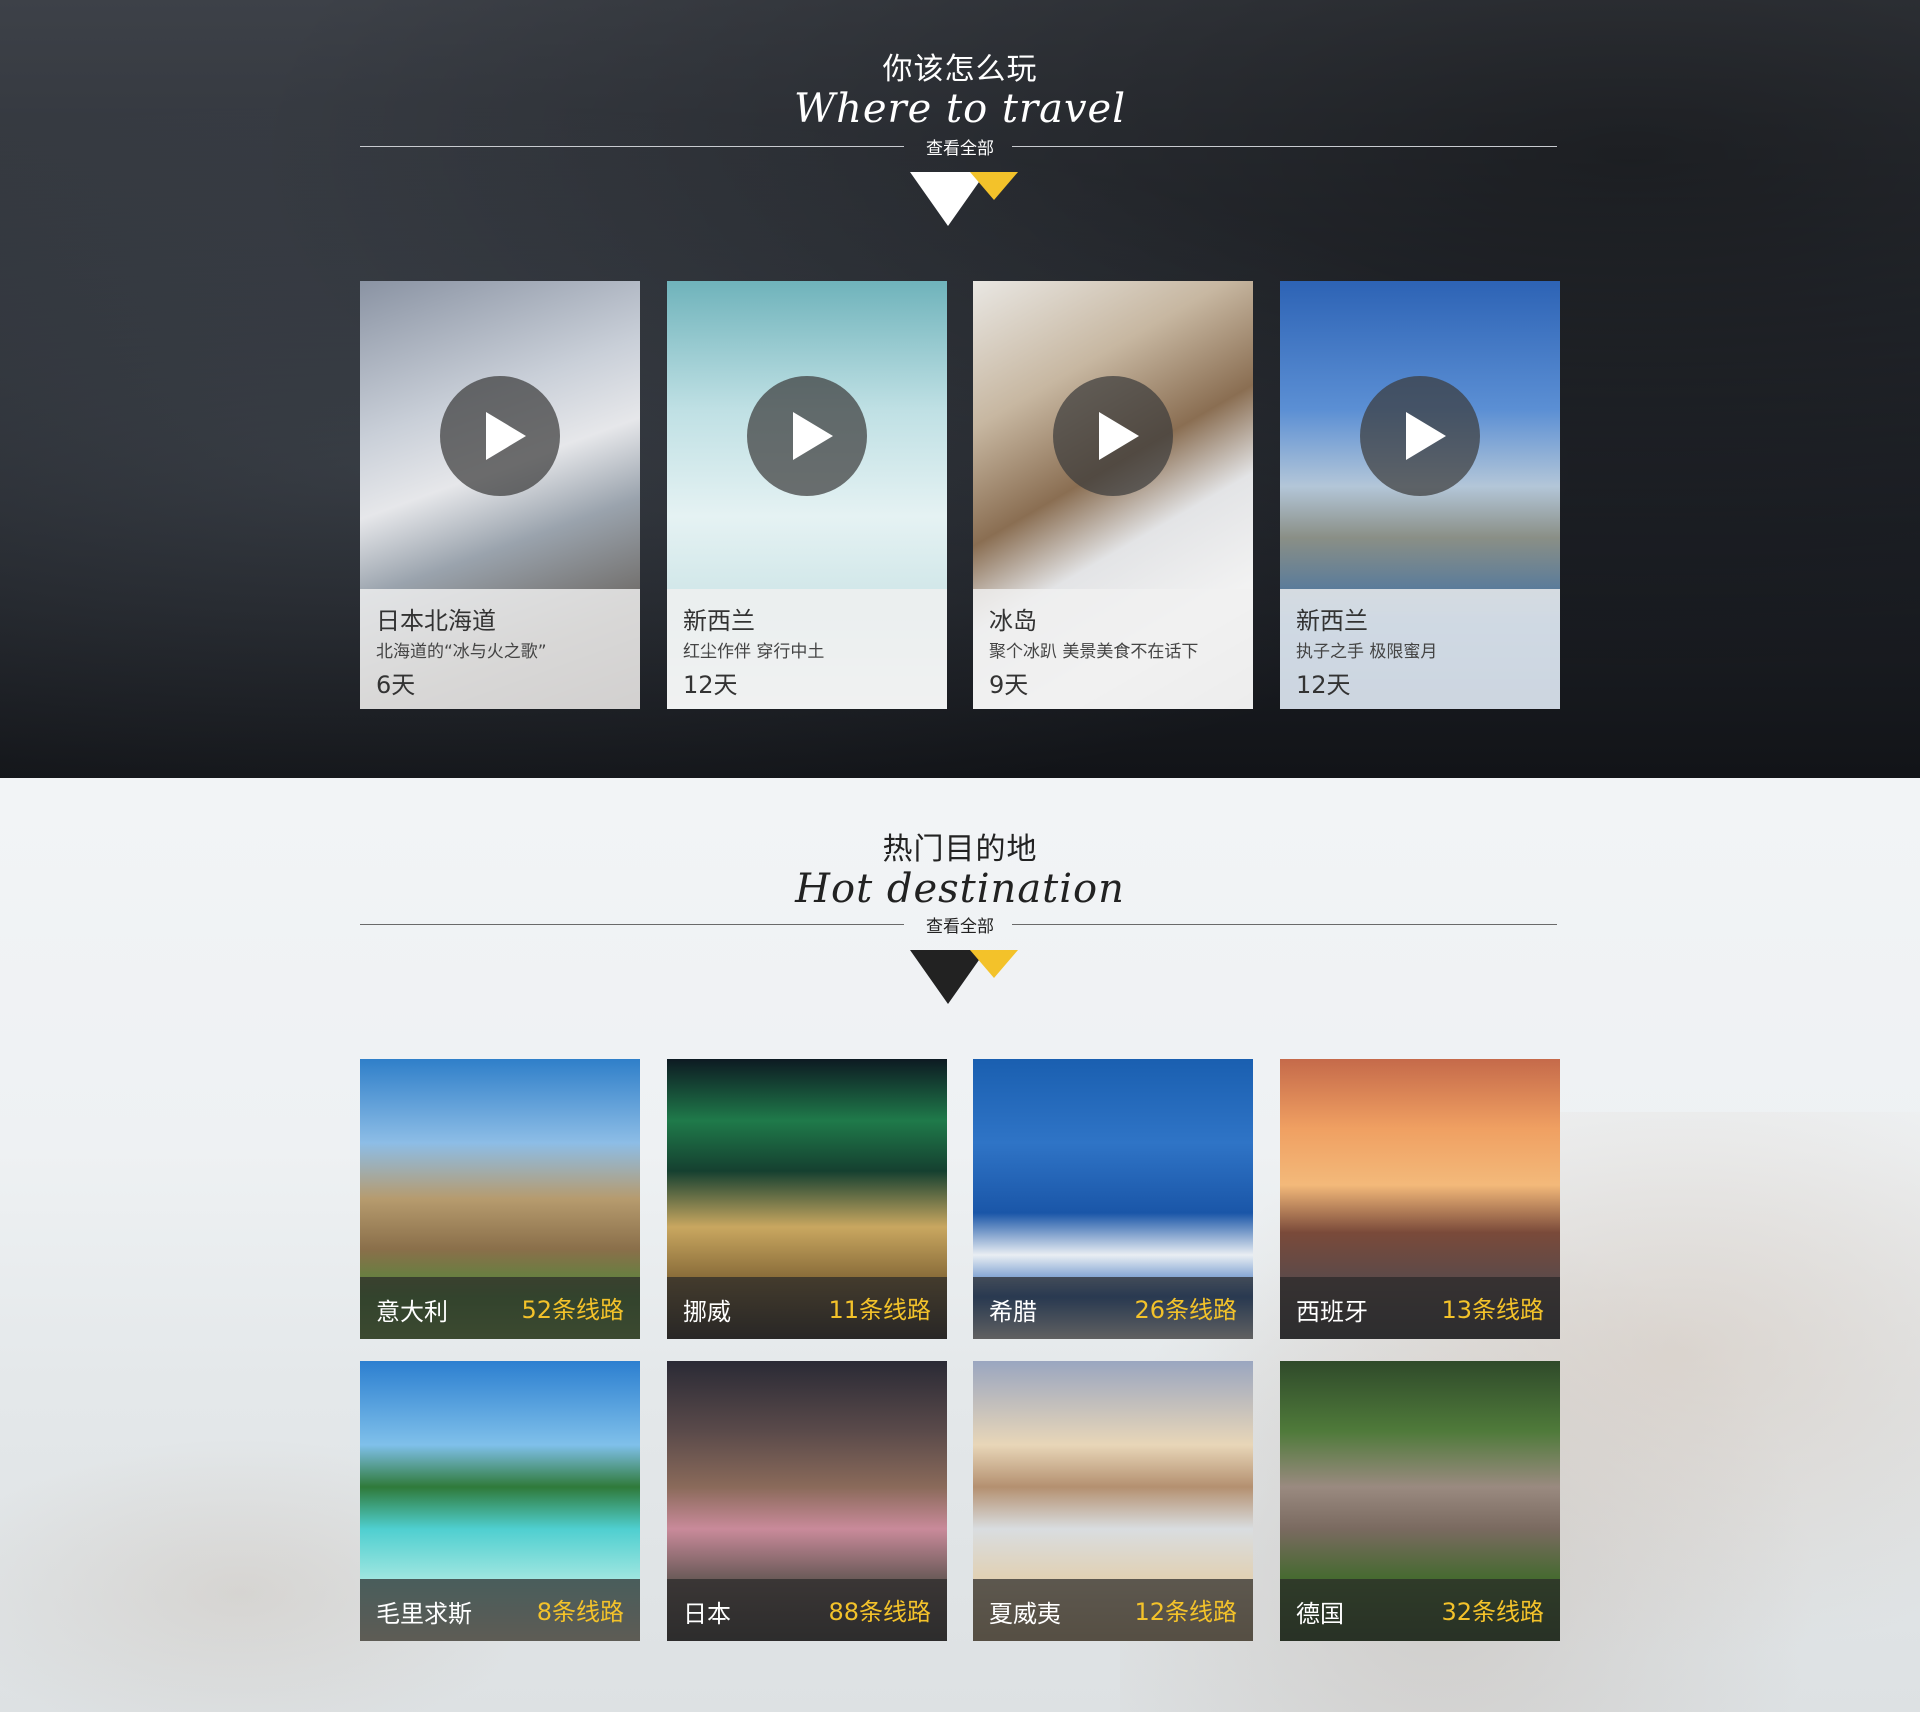  I want to click on card-description: 北海道的“冰与火之歌”, so click(461, 652).